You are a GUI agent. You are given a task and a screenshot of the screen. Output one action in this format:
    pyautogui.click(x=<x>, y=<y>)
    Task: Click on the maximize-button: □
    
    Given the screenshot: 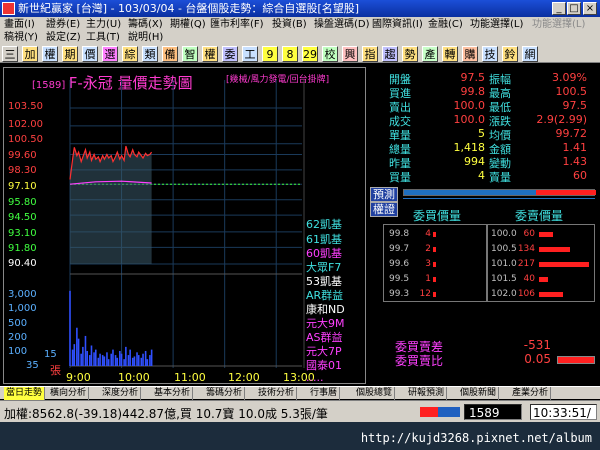 What is the action you would take?
    pyautogui.click(x=574, y=8)
    